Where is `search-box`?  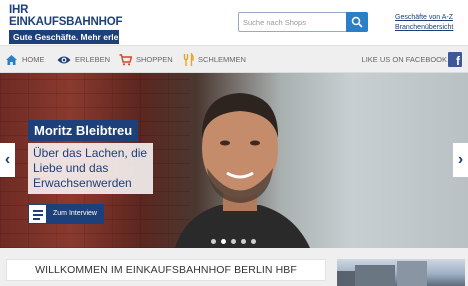
search-box is located at coordinates (303, 22).